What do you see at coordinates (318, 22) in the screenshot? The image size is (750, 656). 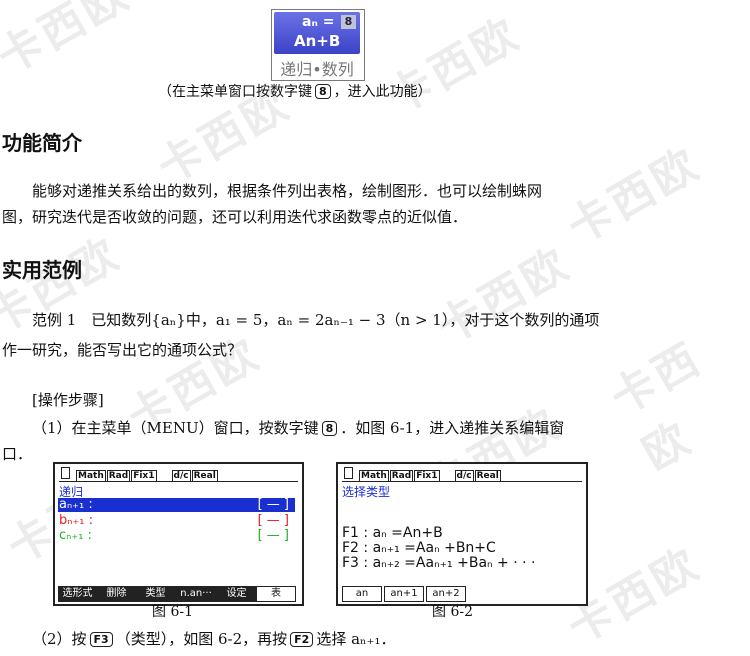 I see `icon-formula-line1: aₙ =` at bounding box center [318, 22].